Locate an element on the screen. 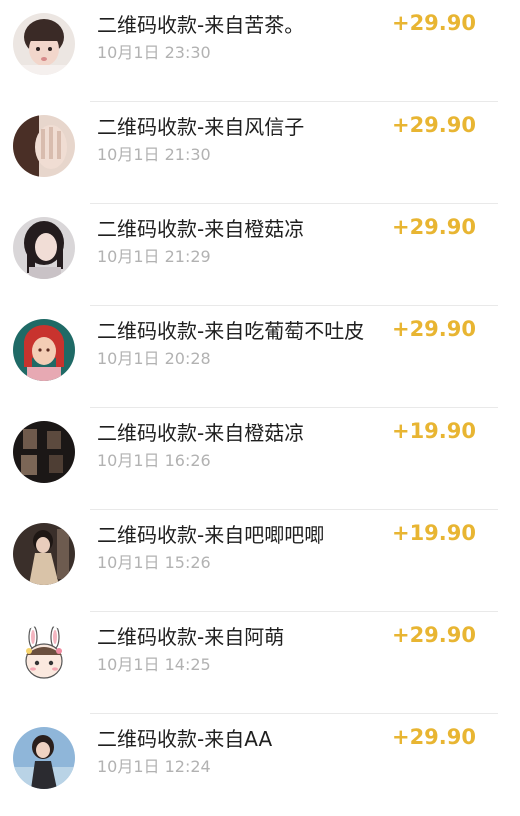  avatar-dress-icon is located at coordinates (44, 554).